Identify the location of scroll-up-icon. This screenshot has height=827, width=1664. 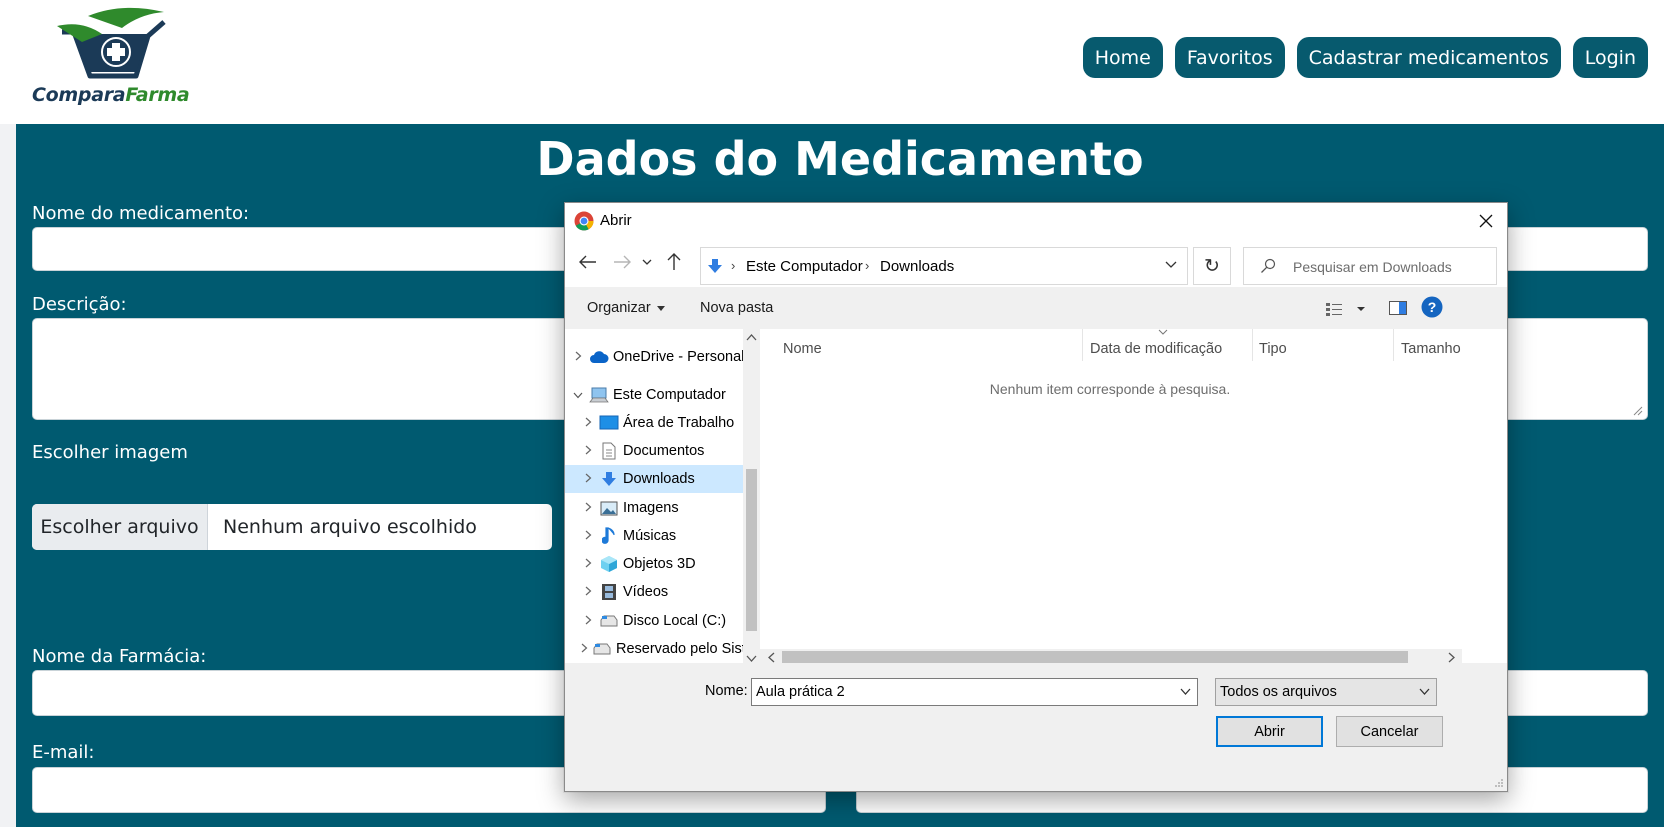
(751, 337).